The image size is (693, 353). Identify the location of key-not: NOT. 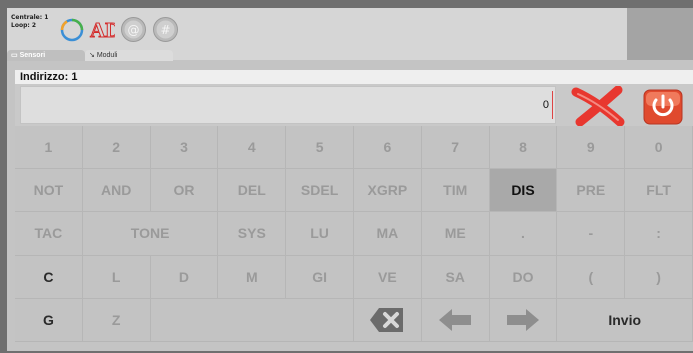
(49, 191).